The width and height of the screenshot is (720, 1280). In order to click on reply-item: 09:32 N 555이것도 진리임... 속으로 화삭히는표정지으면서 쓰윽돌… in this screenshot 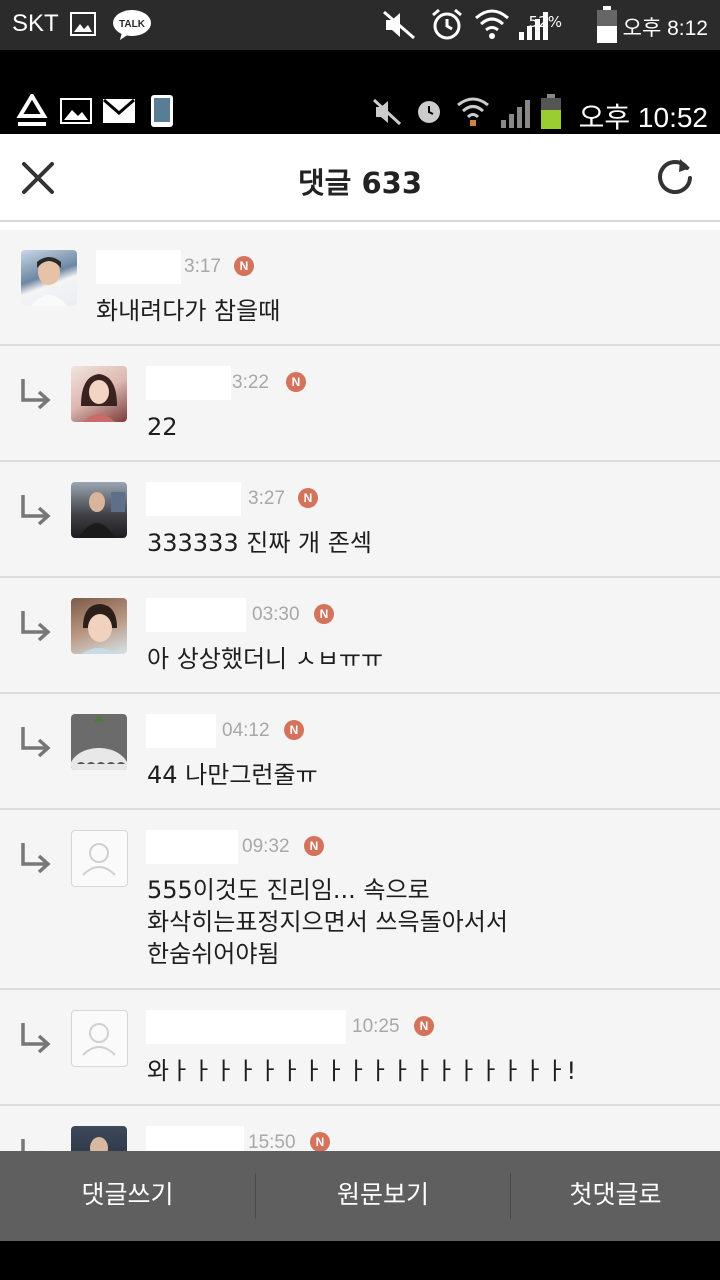, I will do `click(360, 900)`.